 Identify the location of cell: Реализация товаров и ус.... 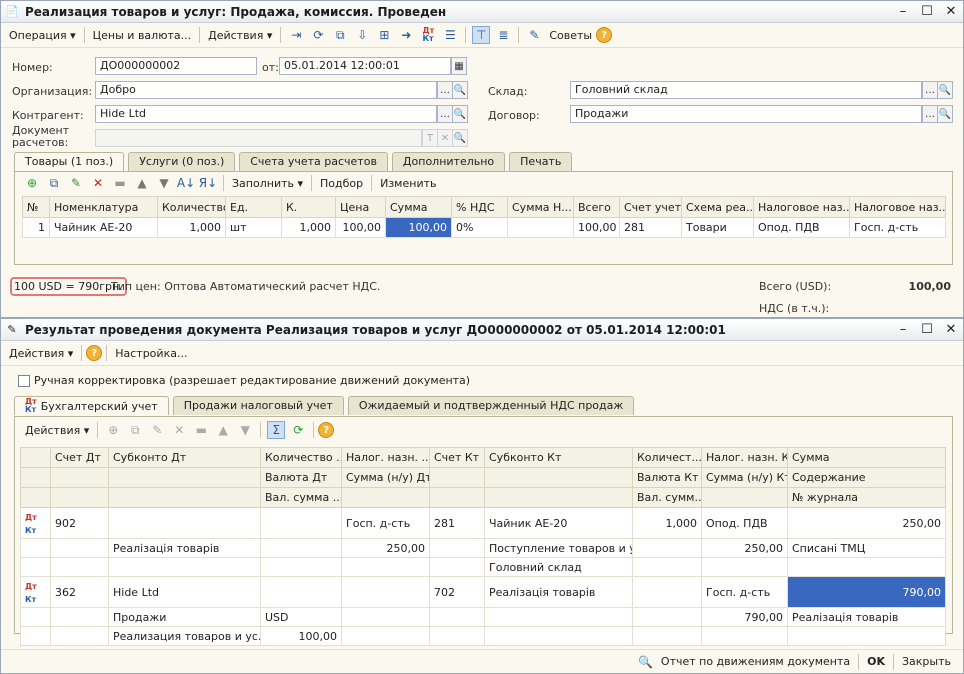
(184, 636).